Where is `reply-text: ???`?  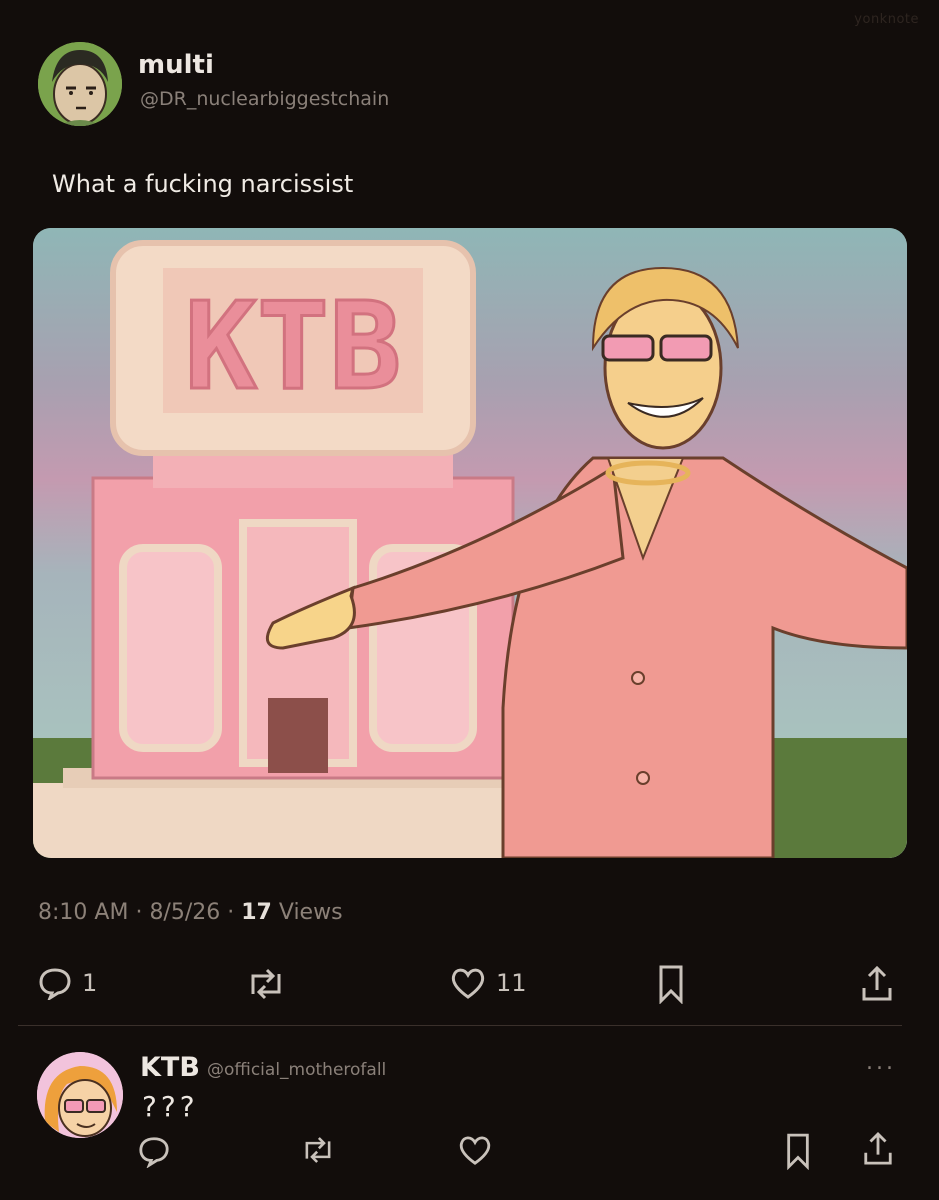
reply-text: ??? is located at coordinates (170, 1106).